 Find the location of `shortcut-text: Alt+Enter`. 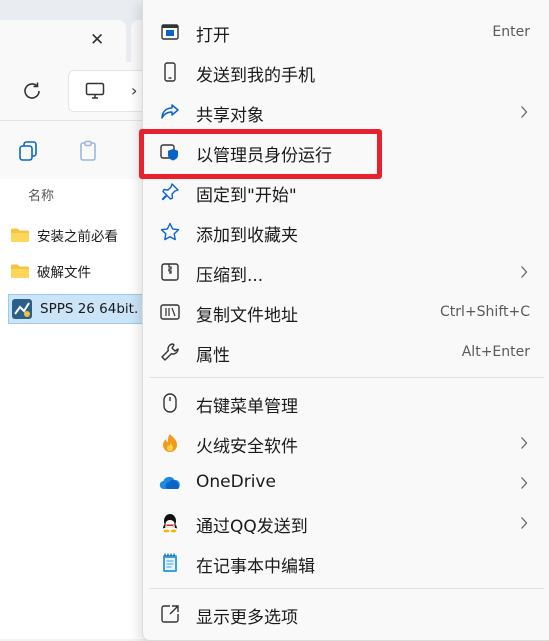

shortcut-text: Alt+Enter is located at coordinates (495, 352).